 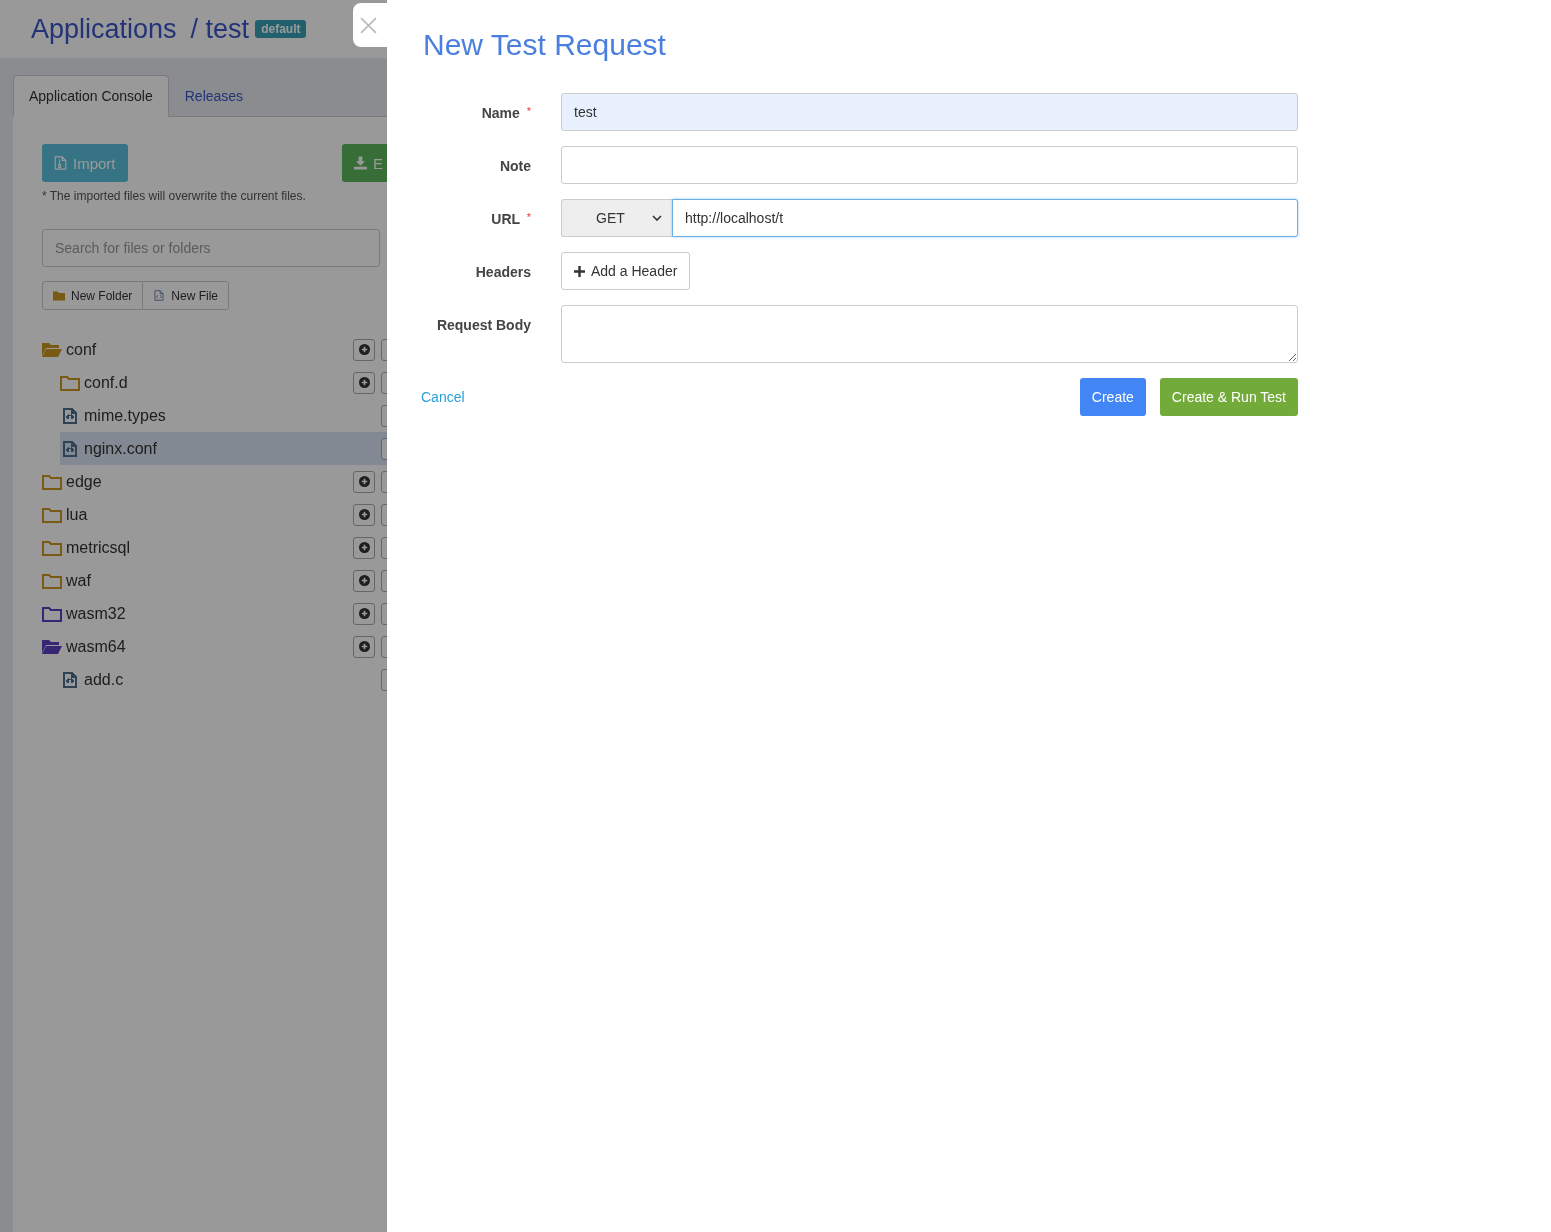 I want to click on default-badge: default, so click(x=281, y=29).